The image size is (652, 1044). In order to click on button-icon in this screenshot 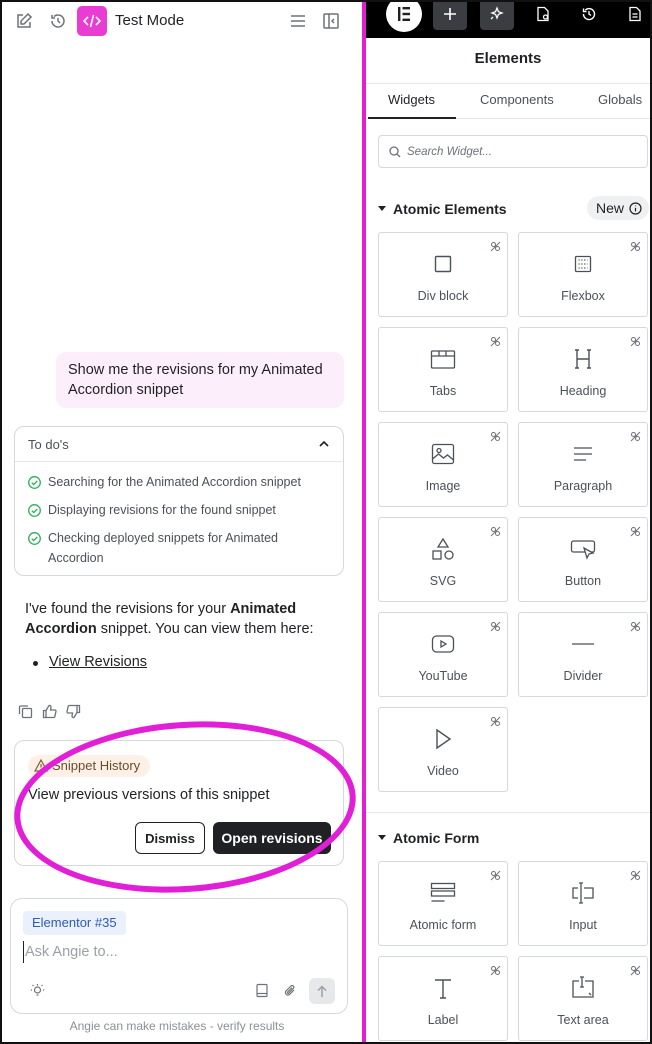, I will do `click(583, 549)`.